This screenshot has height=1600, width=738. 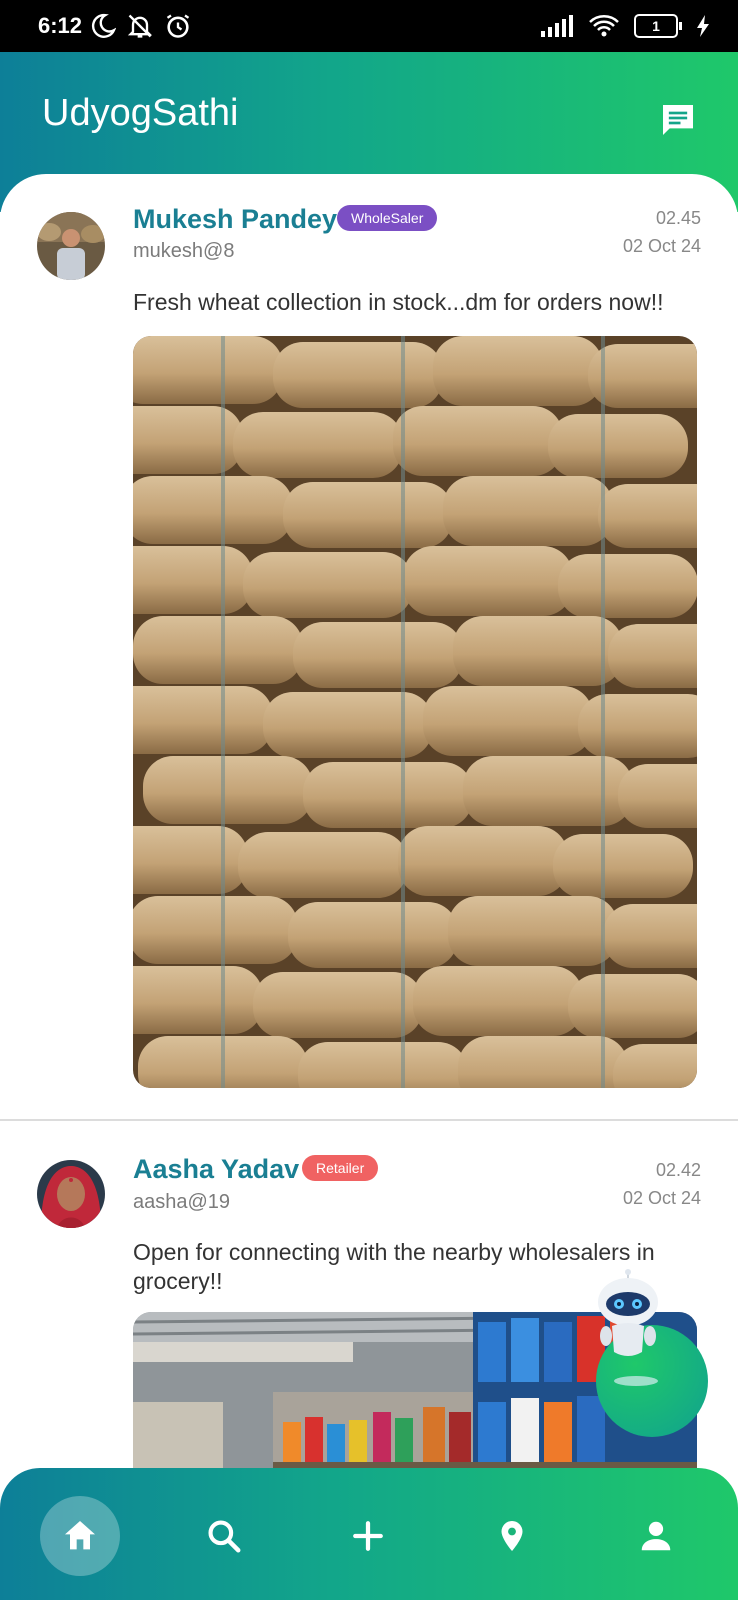 I want to click on app-title: UdyogSathi, so click(x=140, y=113).